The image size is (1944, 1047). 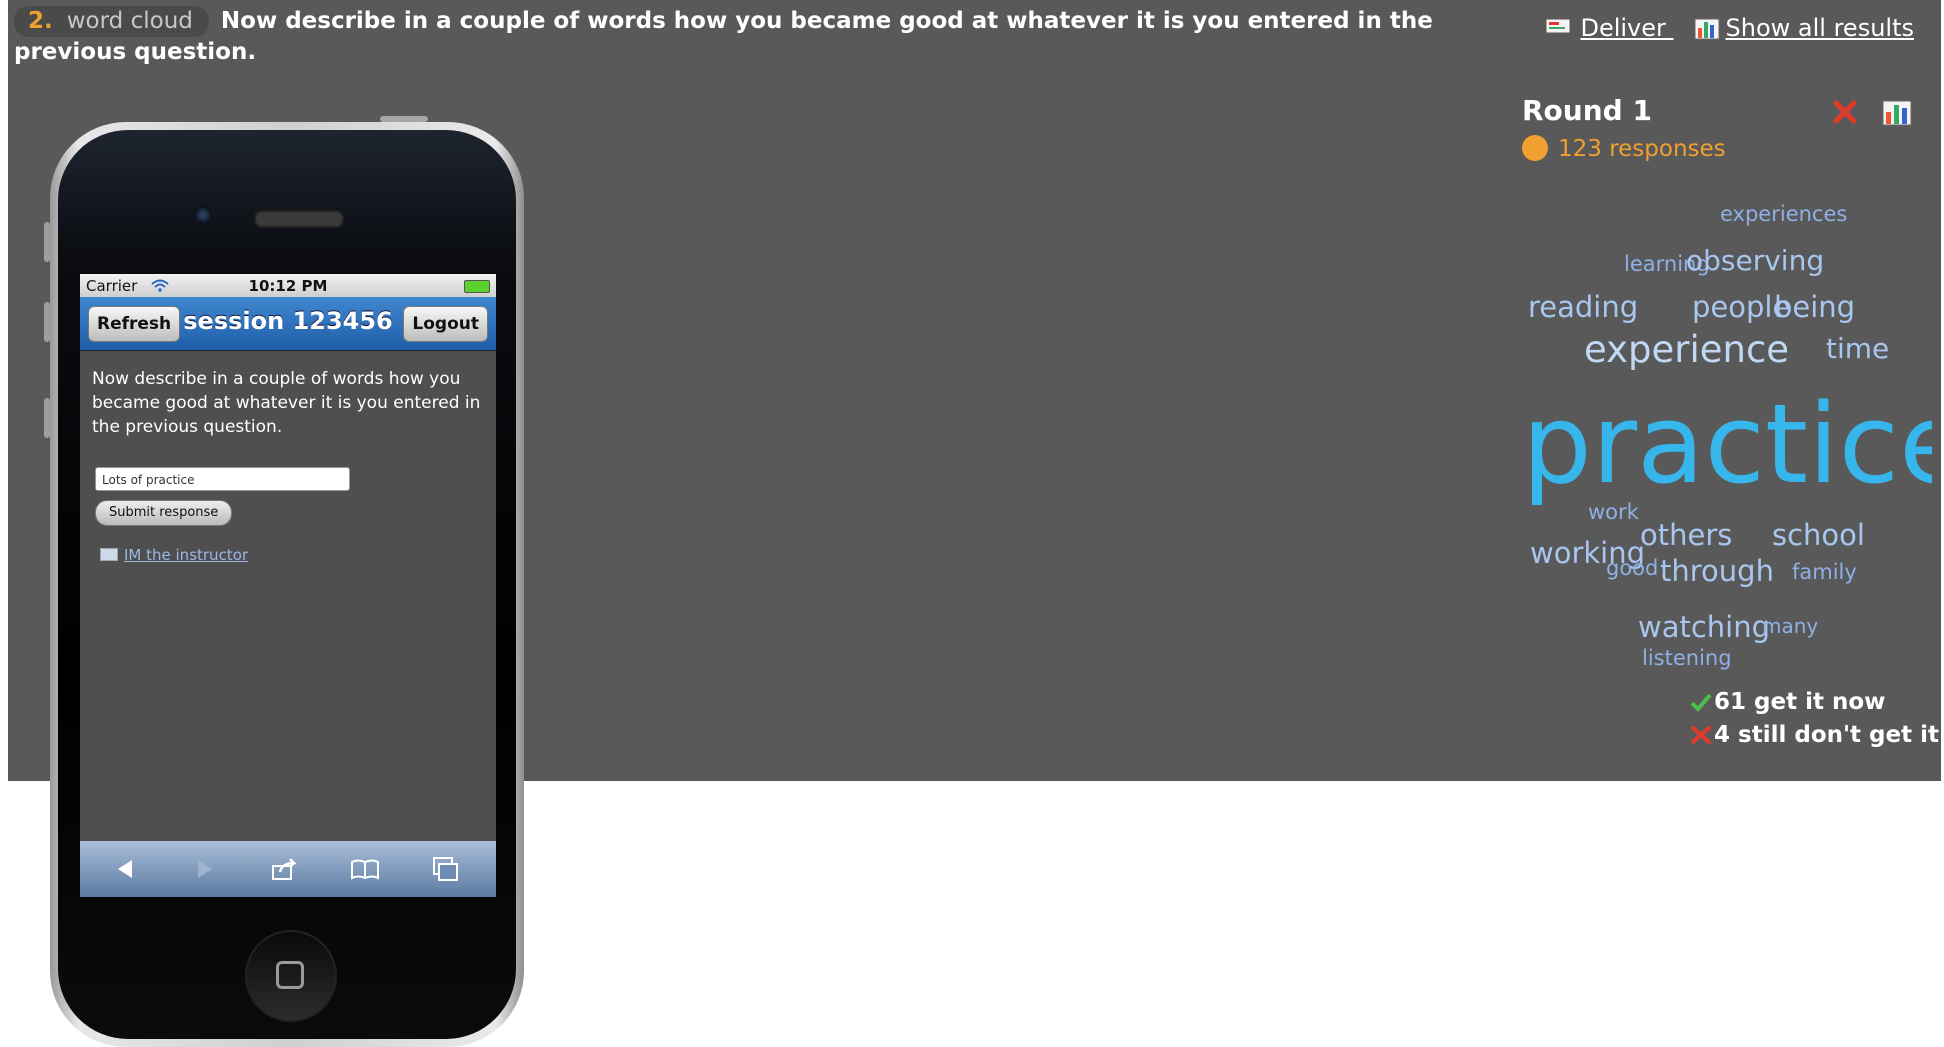 What do you see at coordinates (1818, 535) in the screenshot?
I see `cloud-word: school` at bounding box center [1818, 535].